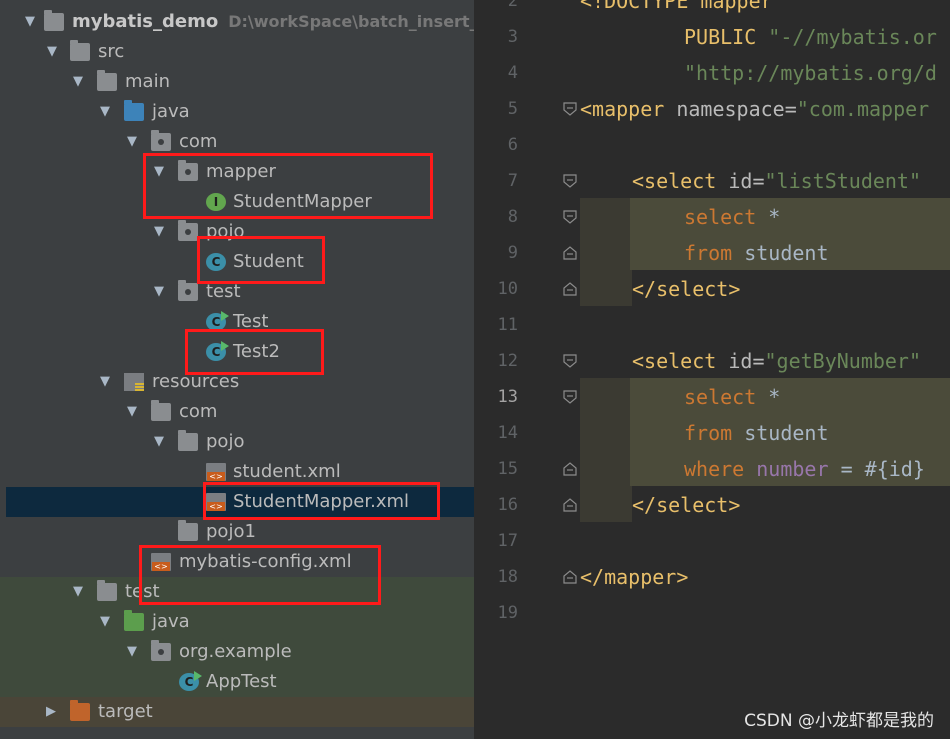 The width and height of the screenshot is (950, 739). I want to click on tree-item-student: C Student, so click(237, 262).